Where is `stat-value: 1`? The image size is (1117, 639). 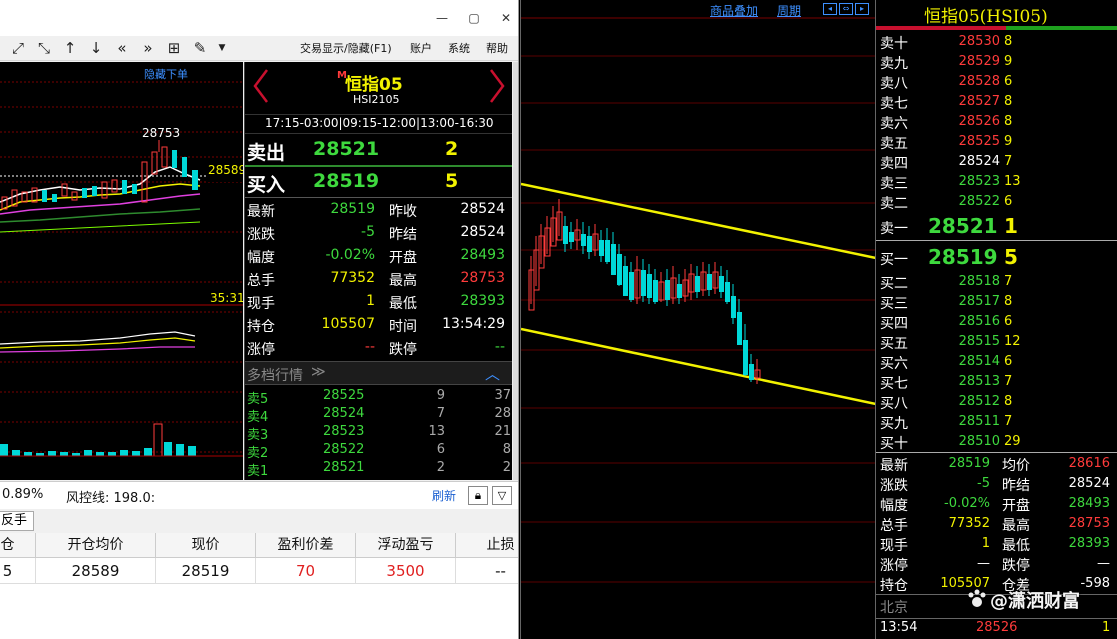 stat-value: 1 is located at coordinates (985, 543).